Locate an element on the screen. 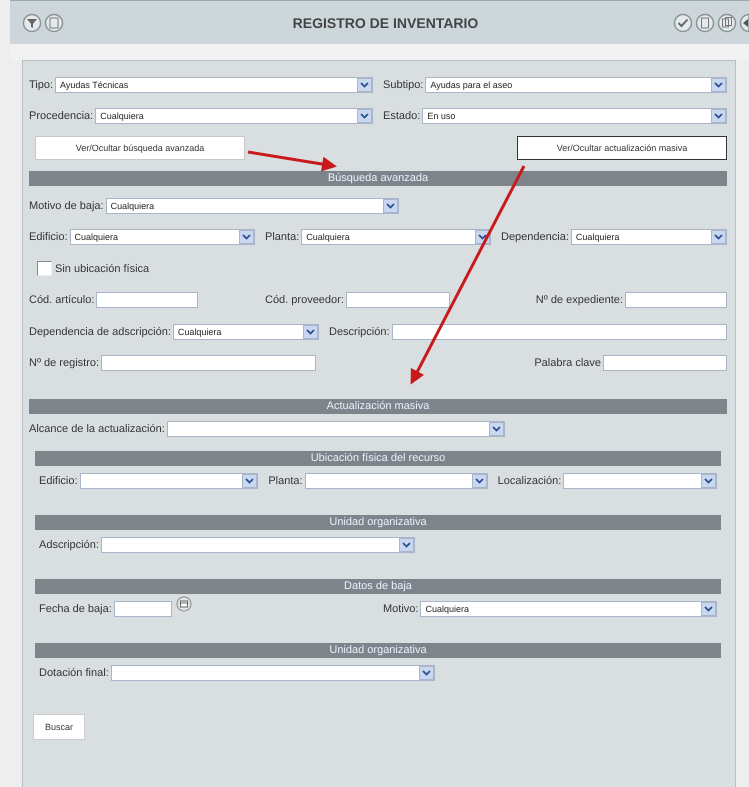 The image size is (749, 787). field-label: Procedencia: is located at coordinates (61, 116).